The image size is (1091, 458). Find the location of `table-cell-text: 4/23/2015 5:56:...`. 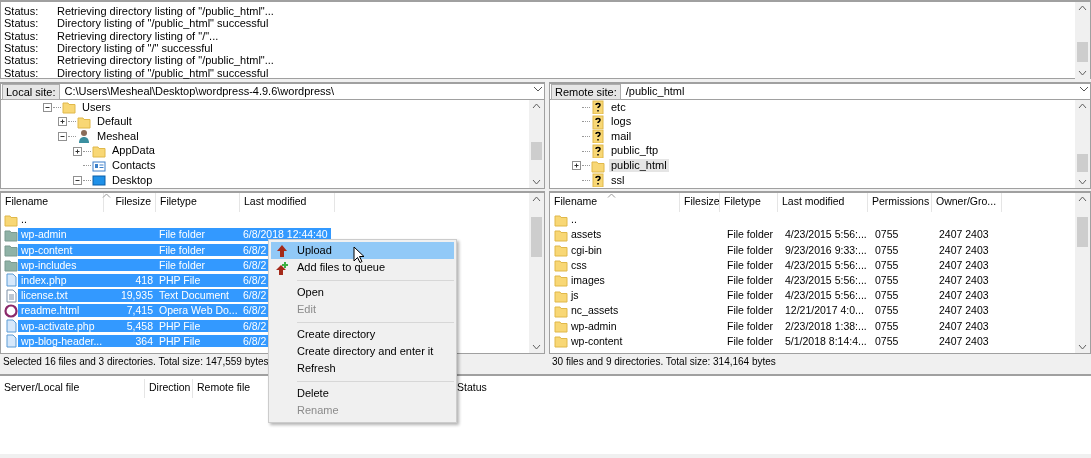

table-cell-text: 4/23/2015 5:56:... is located at coordinates (826, 280).